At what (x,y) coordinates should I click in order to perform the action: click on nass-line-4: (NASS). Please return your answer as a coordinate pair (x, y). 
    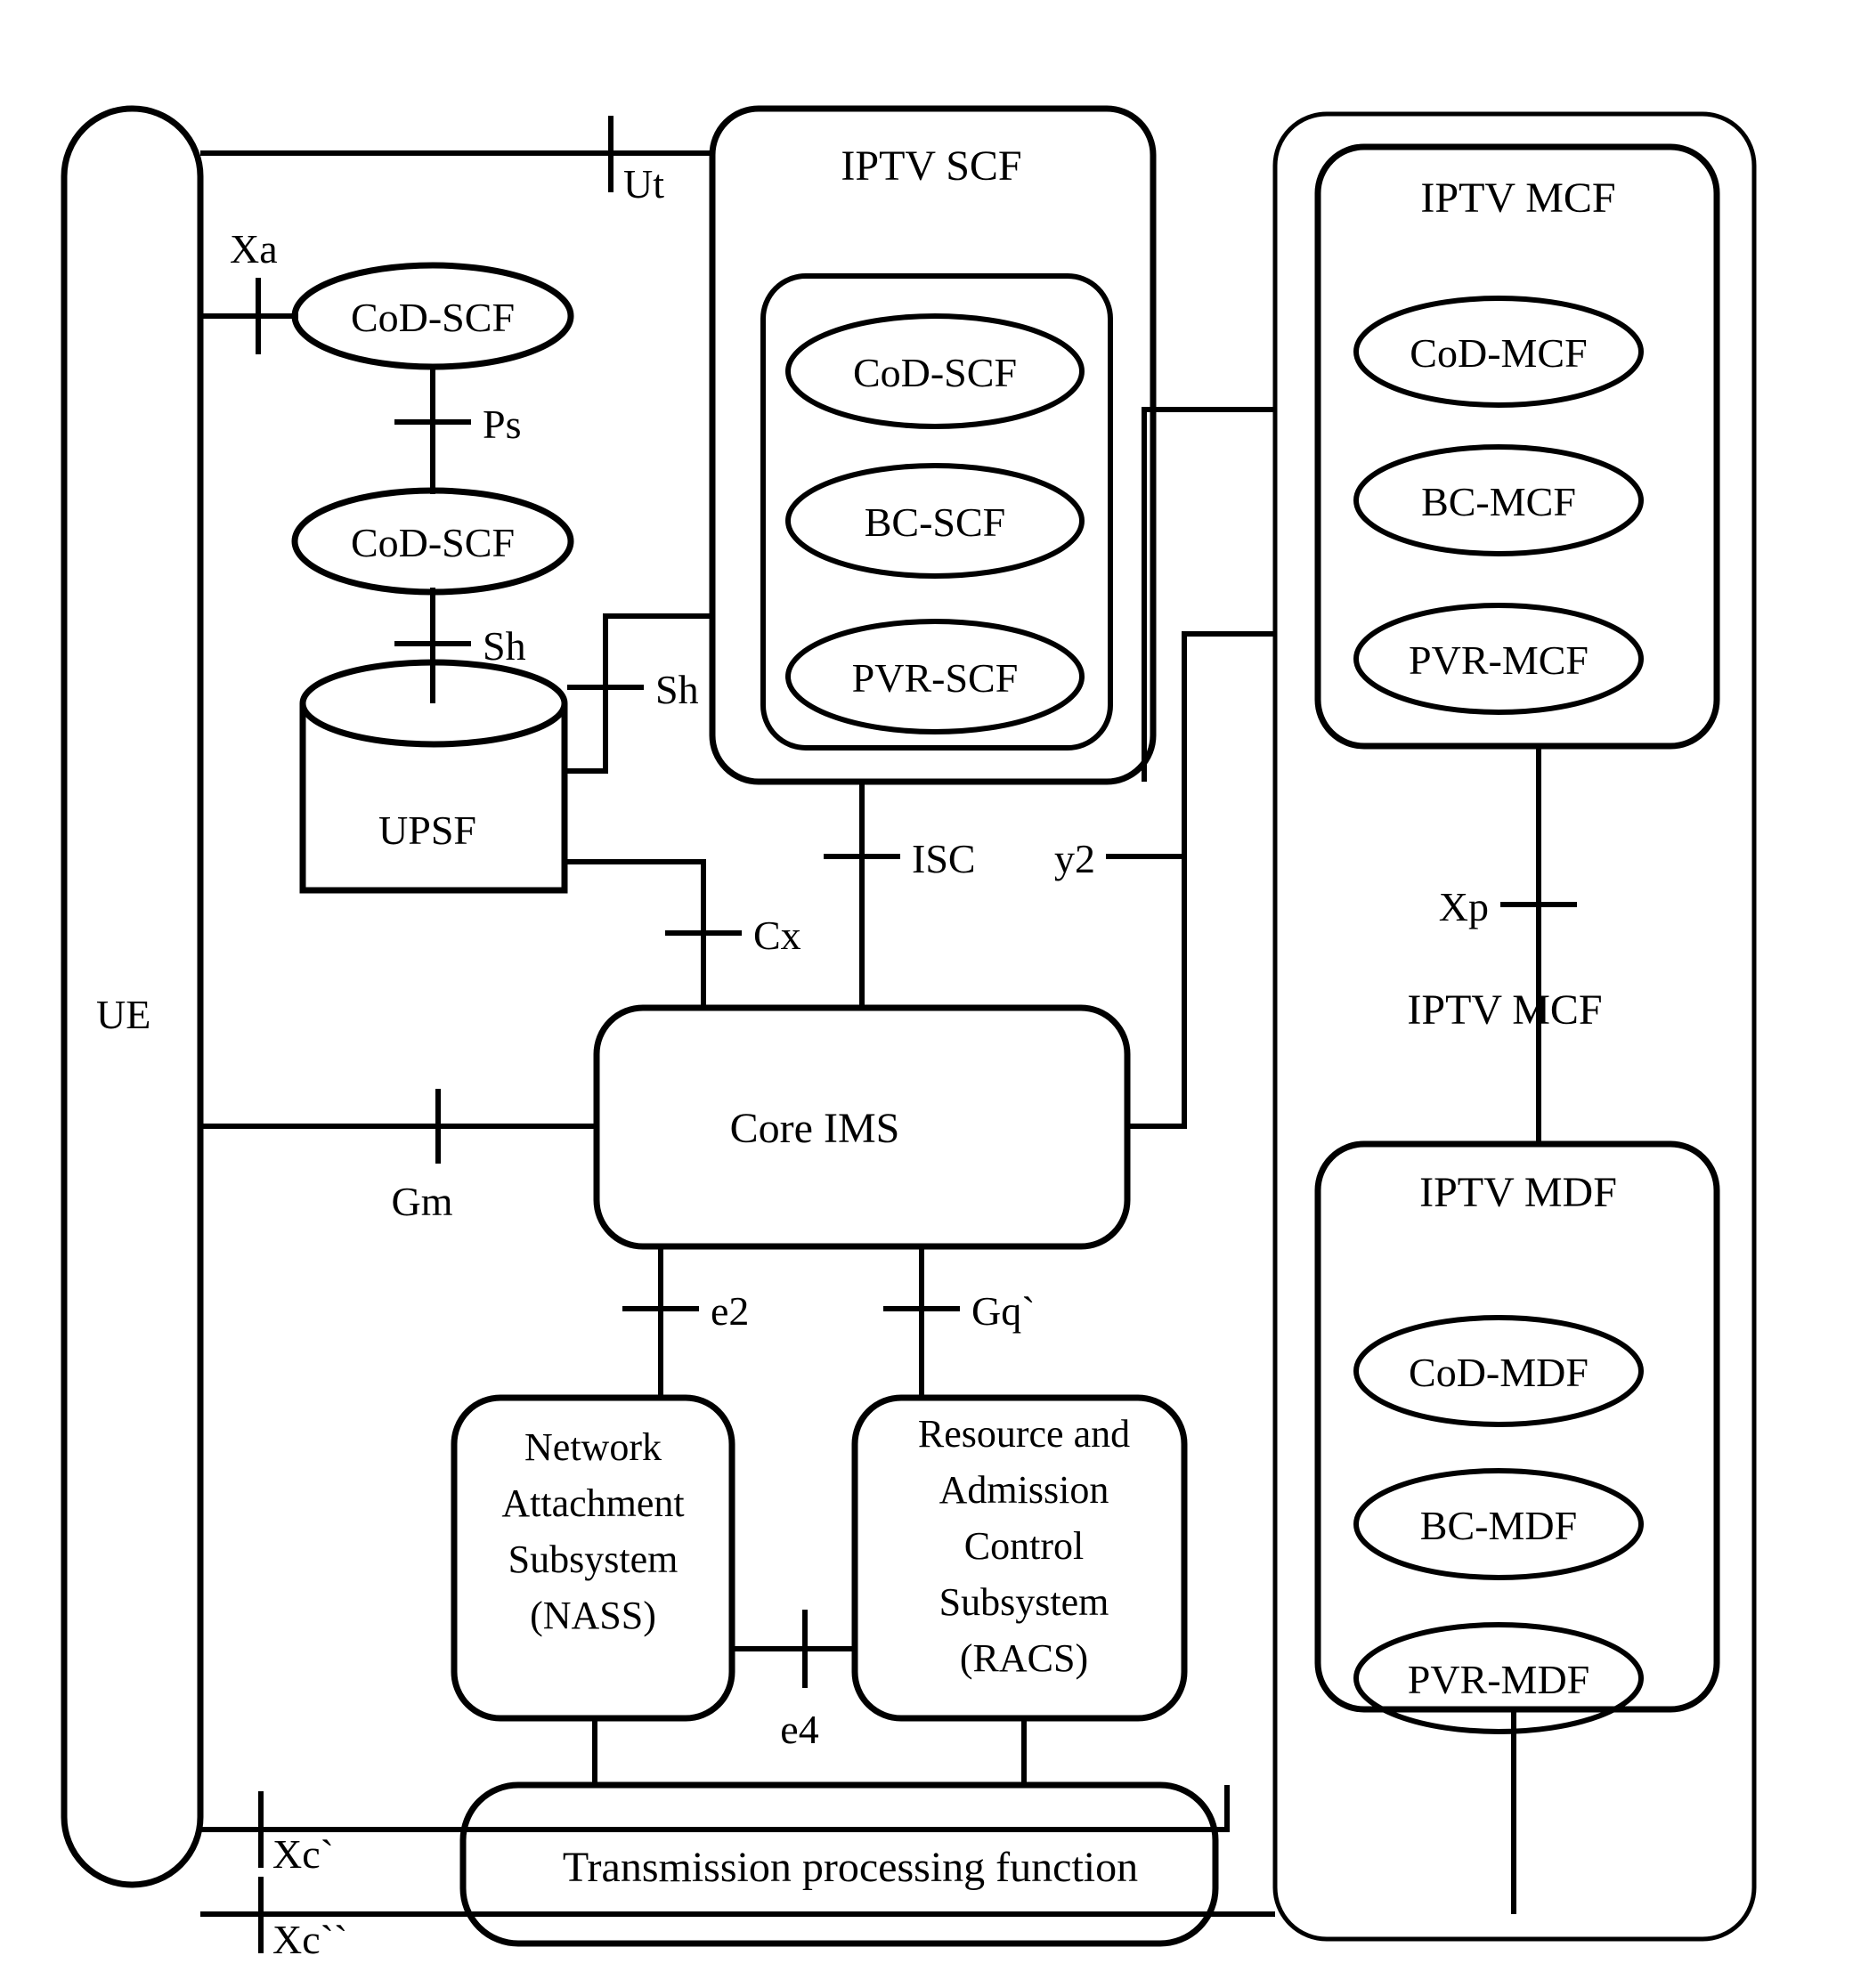
    Looking at the image, I should click on (593, 1615).